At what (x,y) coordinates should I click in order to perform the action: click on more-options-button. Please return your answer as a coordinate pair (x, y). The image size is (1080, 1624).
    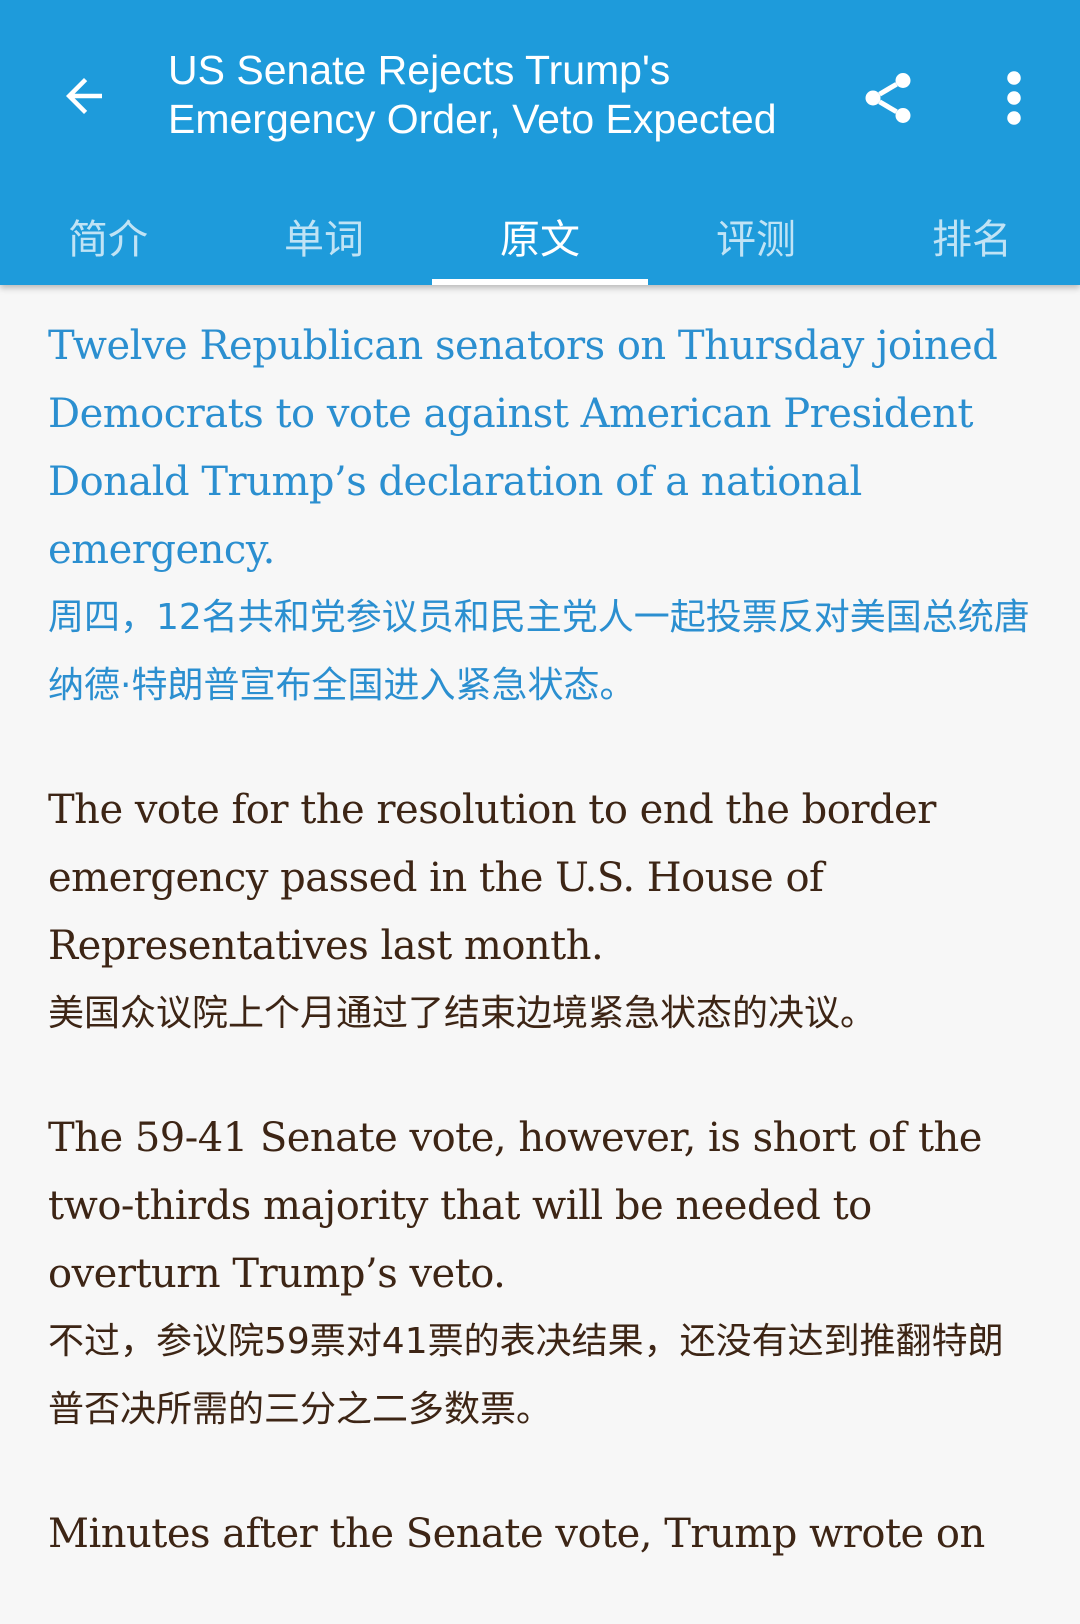
    Looking at the image, I should click on (1014, 98).